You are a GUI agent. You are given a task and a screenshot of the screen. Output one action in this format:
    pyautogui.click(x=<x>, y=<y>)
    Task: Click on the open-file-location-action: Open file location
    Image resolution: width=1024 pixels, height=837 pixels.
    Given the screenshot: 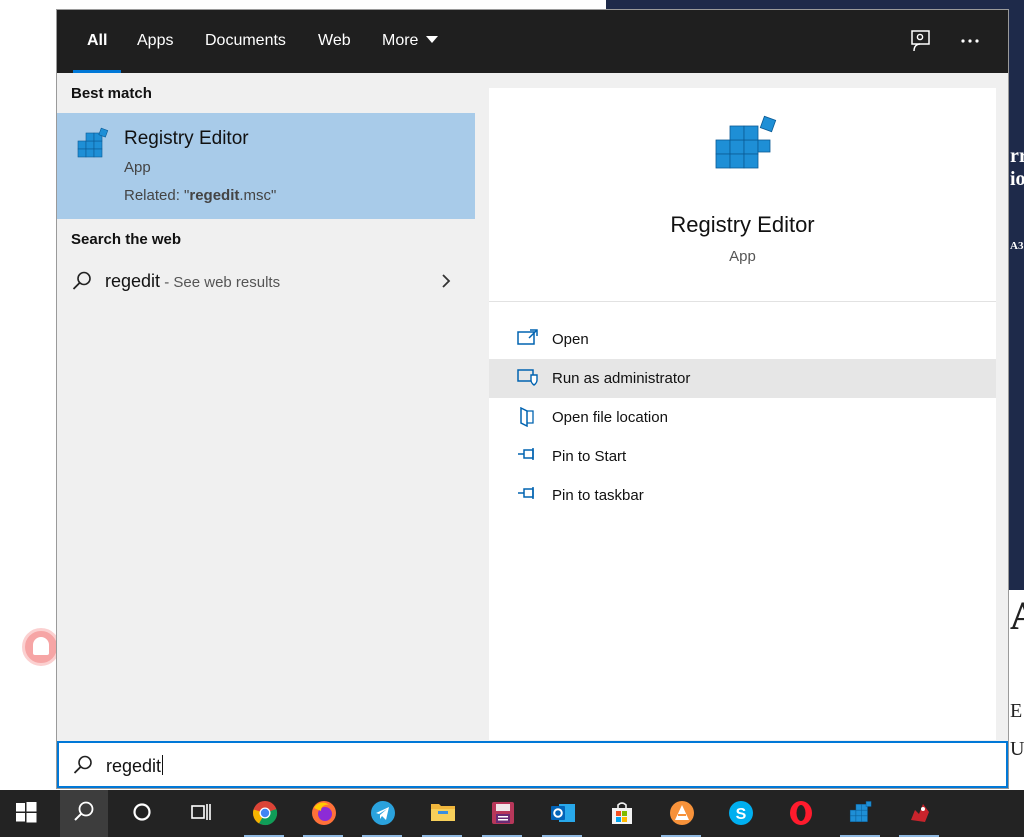 What is the action you would take?
    pyautogui.click(x=742, y=417)
    